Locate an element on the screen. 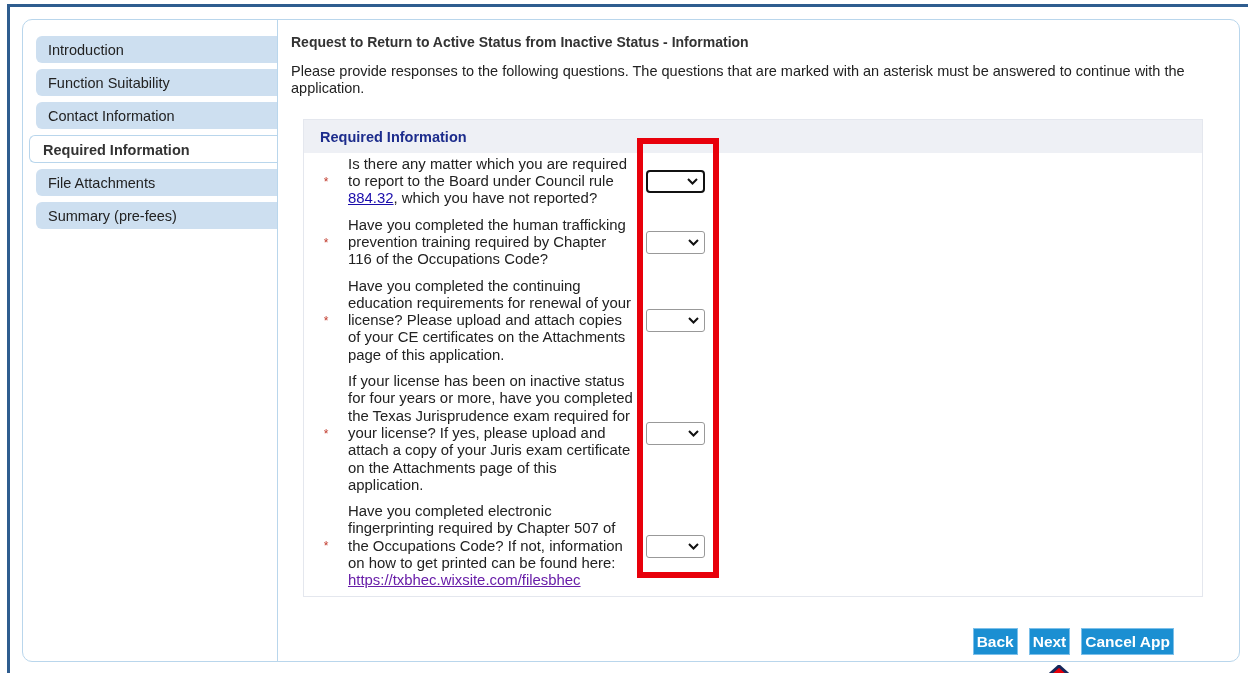 The height and width of the screenshot is (673, 1248). step-tab: Summary (pre-fees) is located at coordinates (156, 215).